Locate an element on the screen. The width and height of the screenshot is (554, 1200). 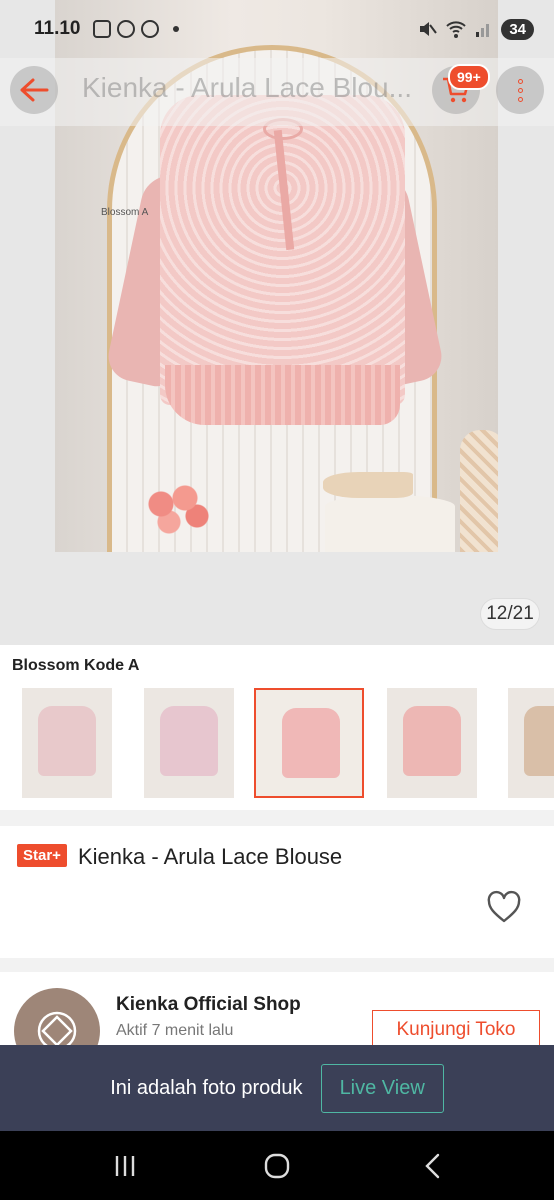
screenshot-icon is located at coordinates (101, 29).